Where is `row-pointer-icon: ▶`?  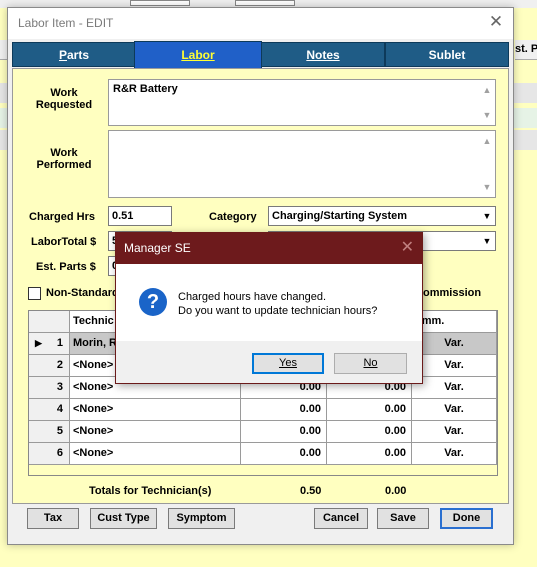 row-pointer-icon: ▶ is located at coordinates (38, 343).